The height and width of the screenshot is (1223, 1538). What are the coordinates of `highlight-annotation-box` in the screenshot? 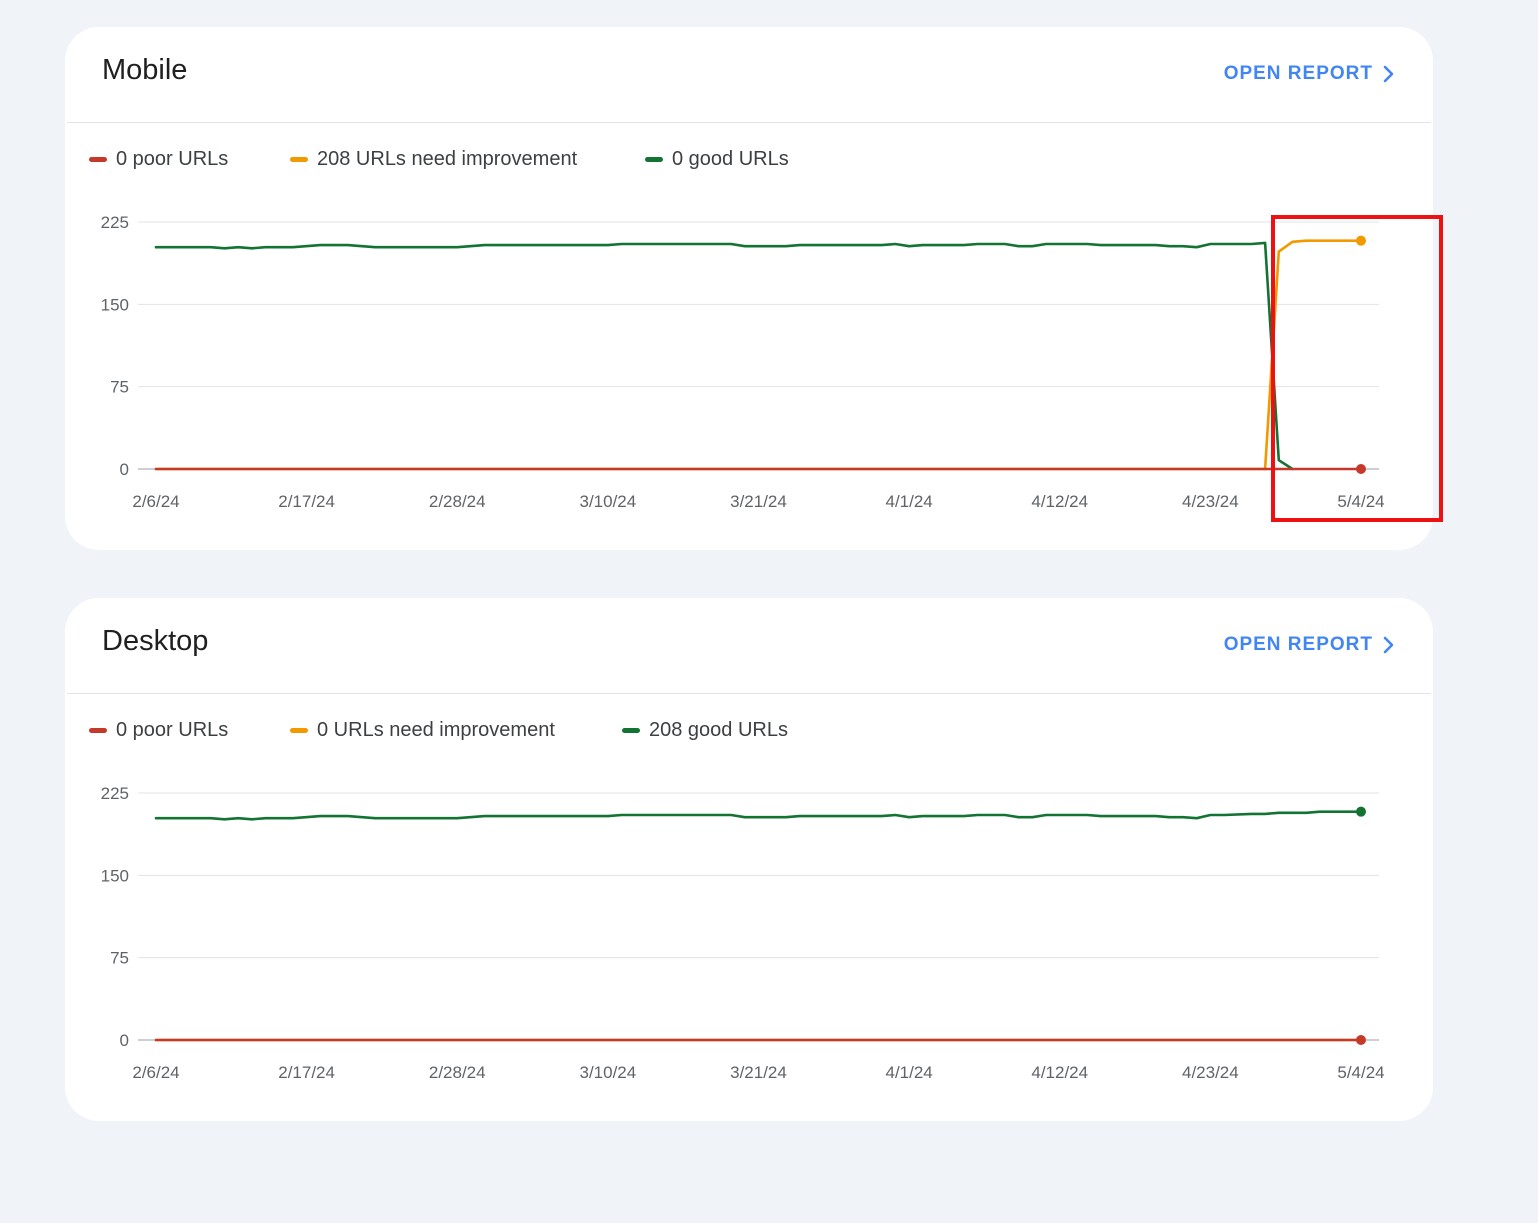 It's located at (1357, 368).